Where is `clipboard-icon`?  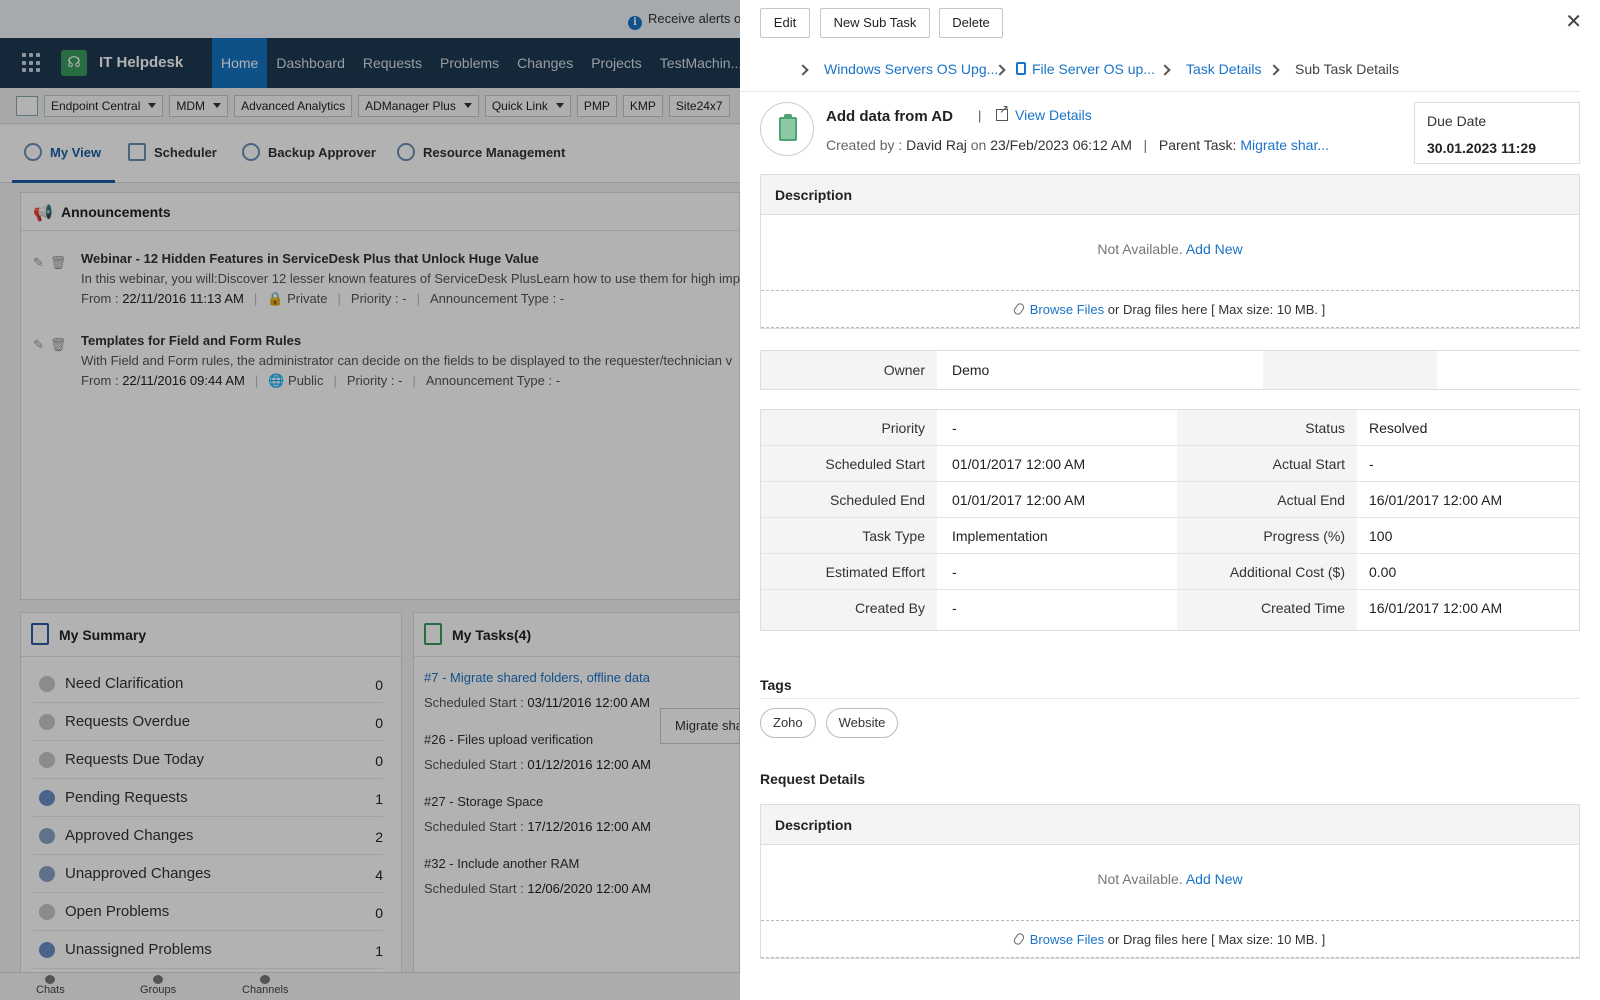 clipboard-icon is located at coordinates (788, 127).